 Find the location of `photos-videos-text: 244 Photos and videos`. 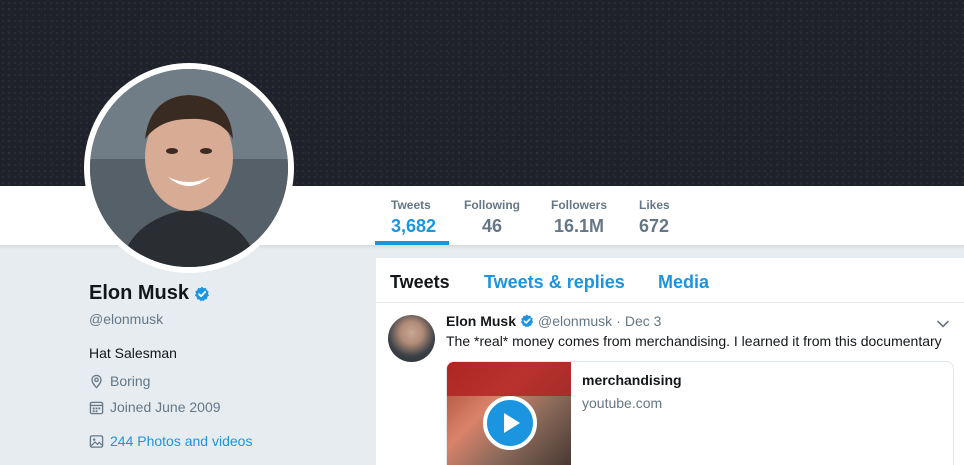

photos-videos-text: 244 Photos and videos is located at coordinates (181, 441).